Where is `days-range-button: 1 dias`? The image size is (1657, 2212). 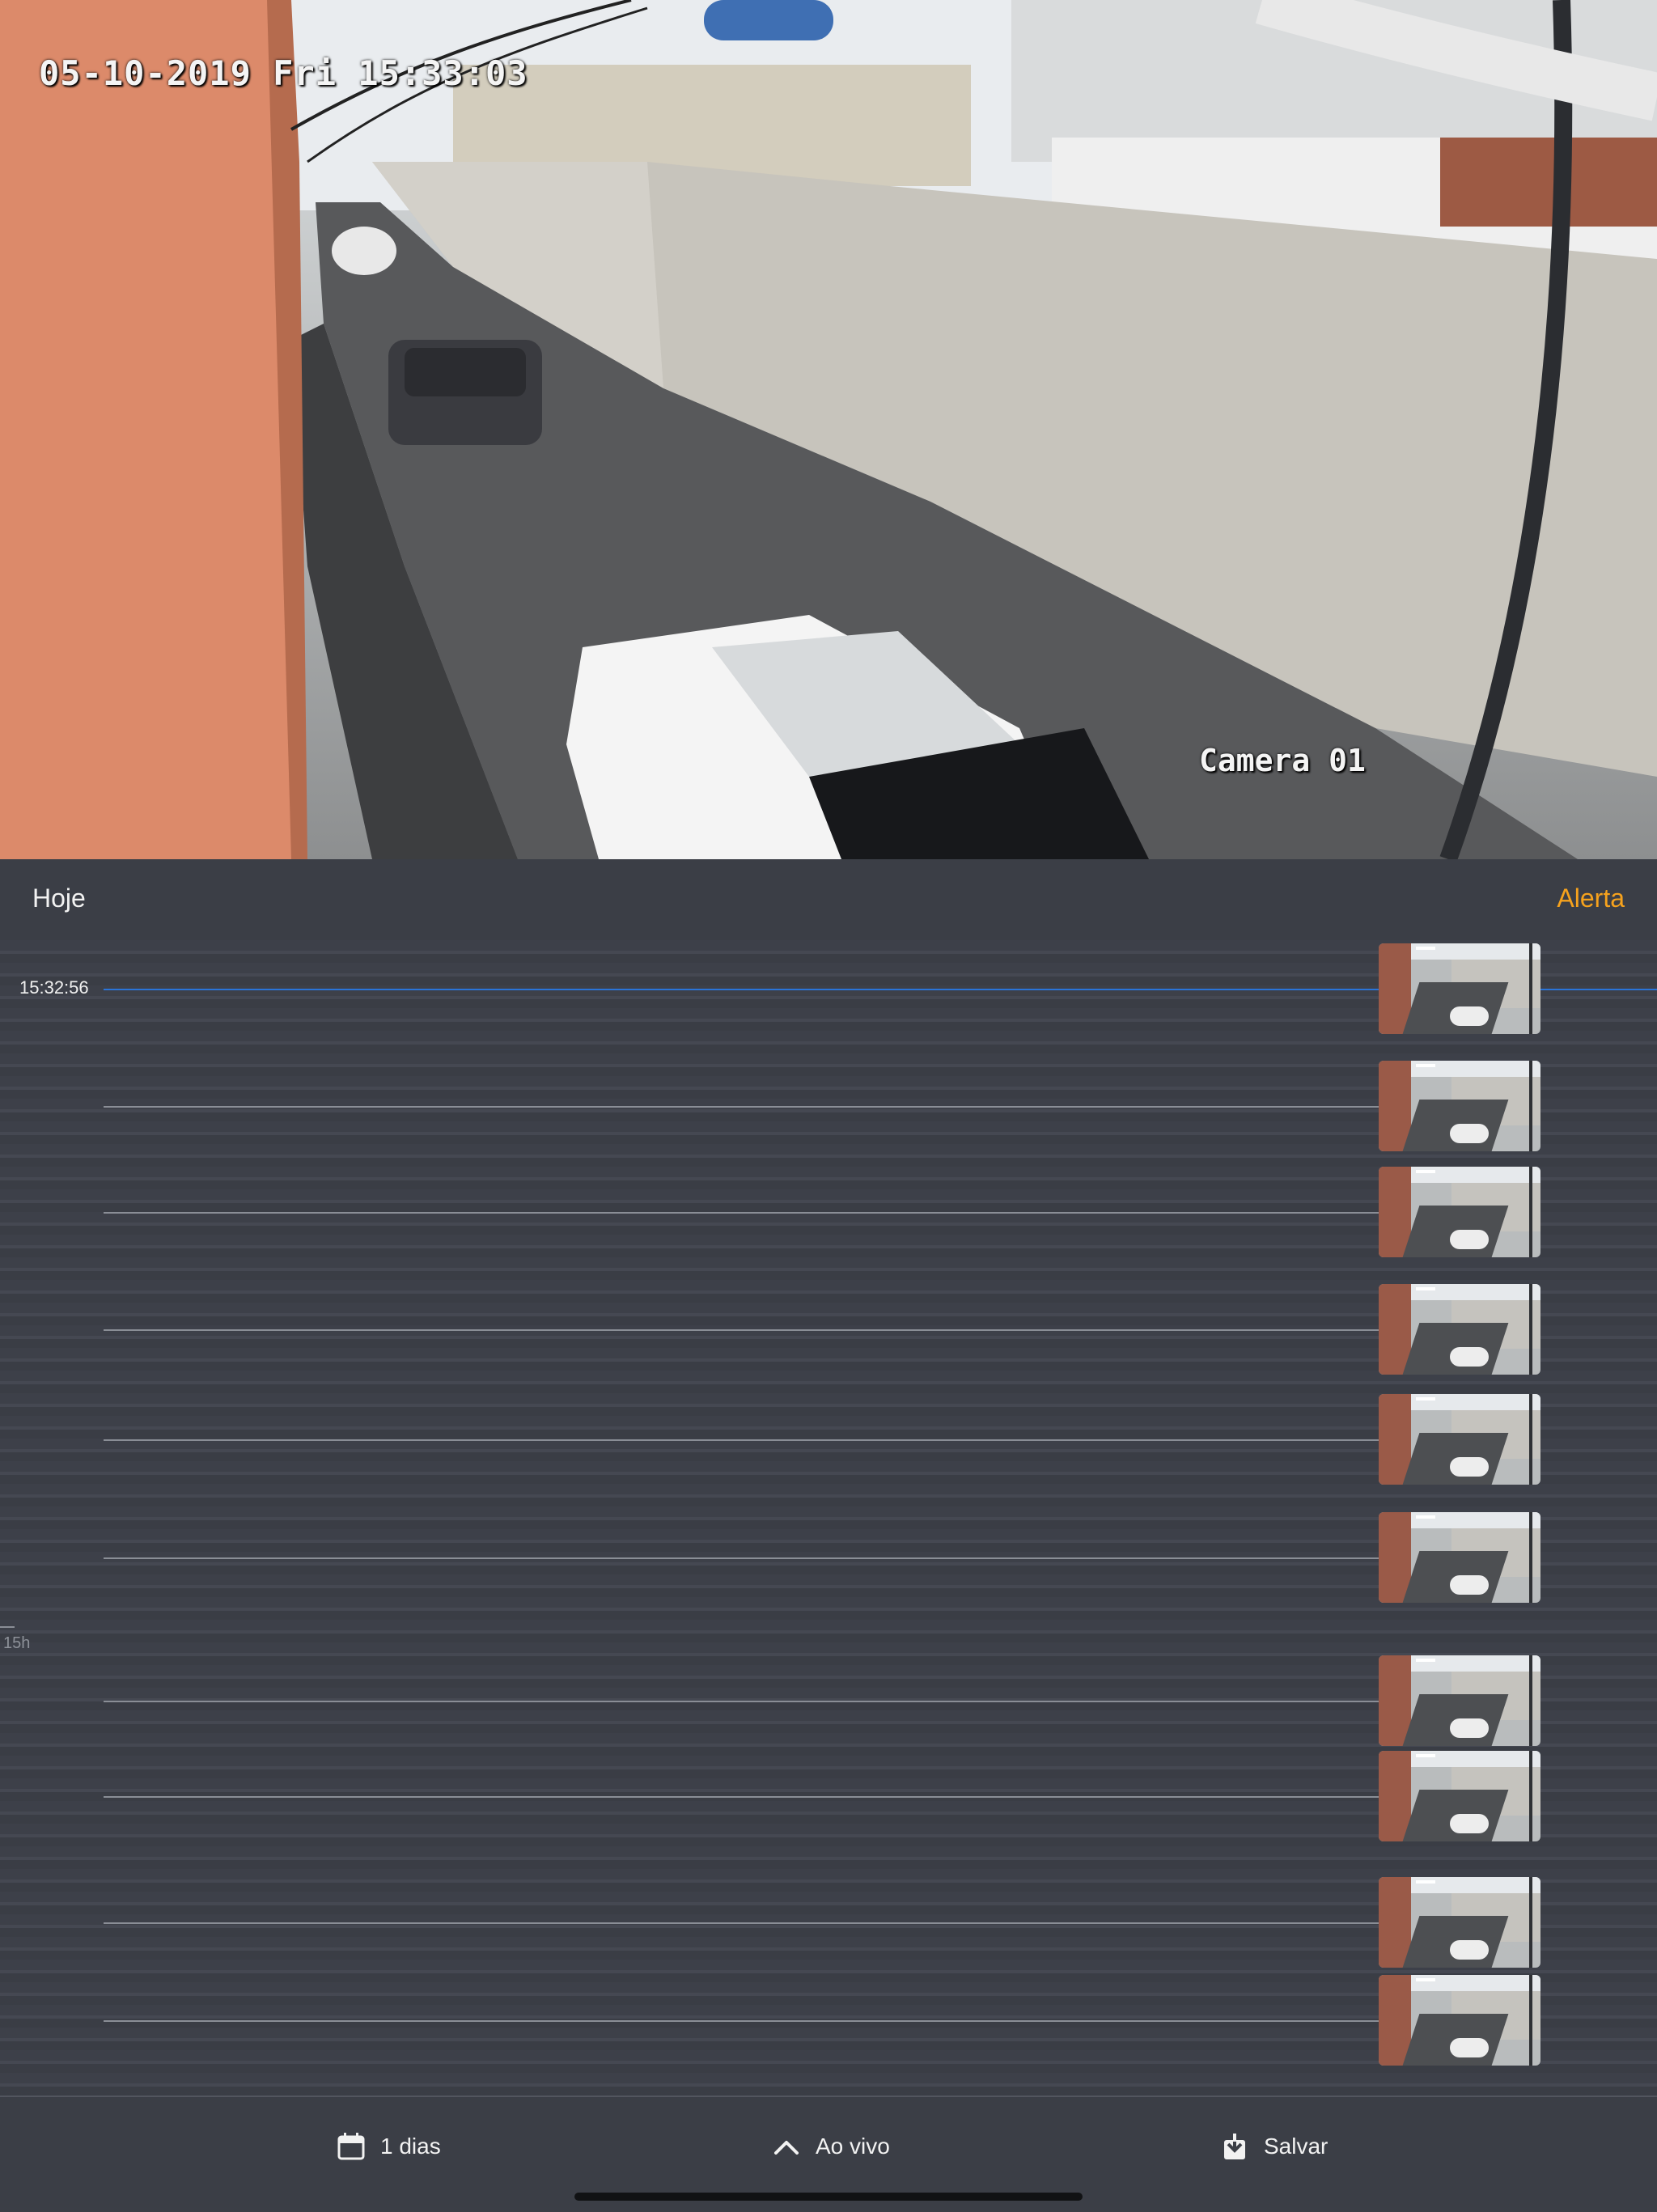
days-range-button: 1 dias is located at coordinates (388, 2146).